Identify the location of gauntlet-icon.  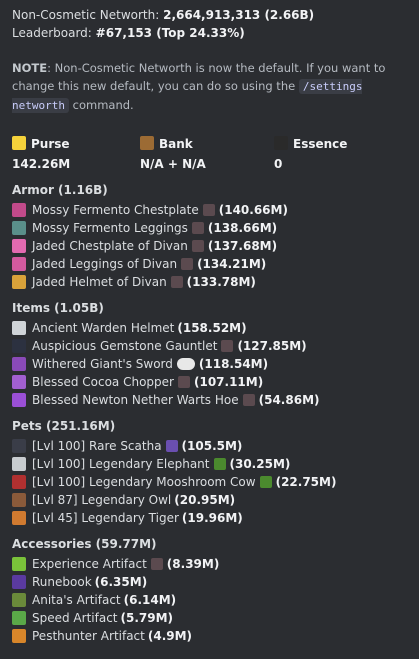
(19, 346).